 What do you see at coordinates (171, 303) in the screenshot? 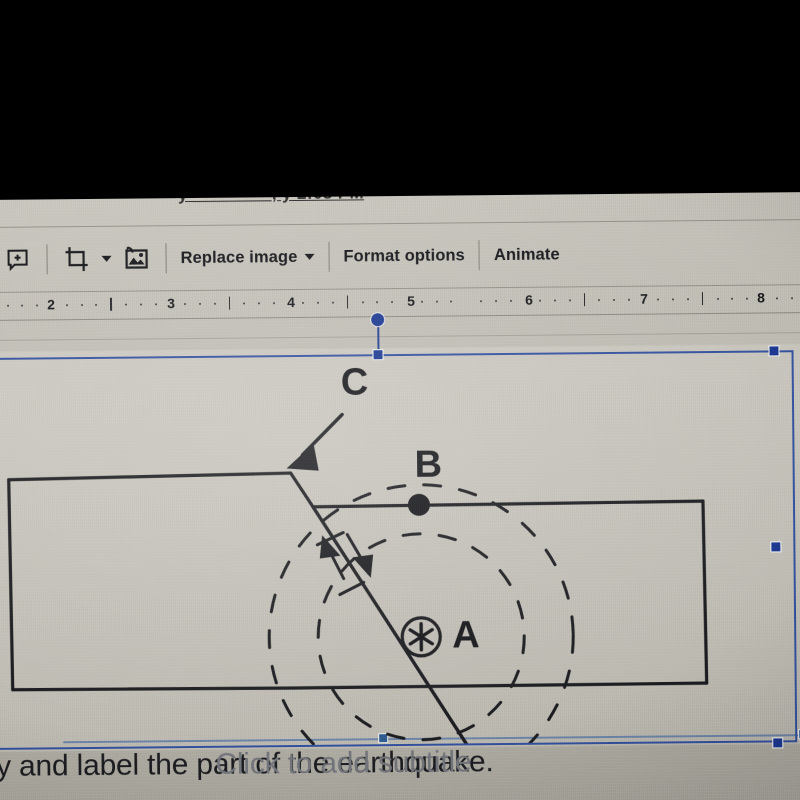
I see `ruler-number-3: 3` at bounding box center [171, 303].